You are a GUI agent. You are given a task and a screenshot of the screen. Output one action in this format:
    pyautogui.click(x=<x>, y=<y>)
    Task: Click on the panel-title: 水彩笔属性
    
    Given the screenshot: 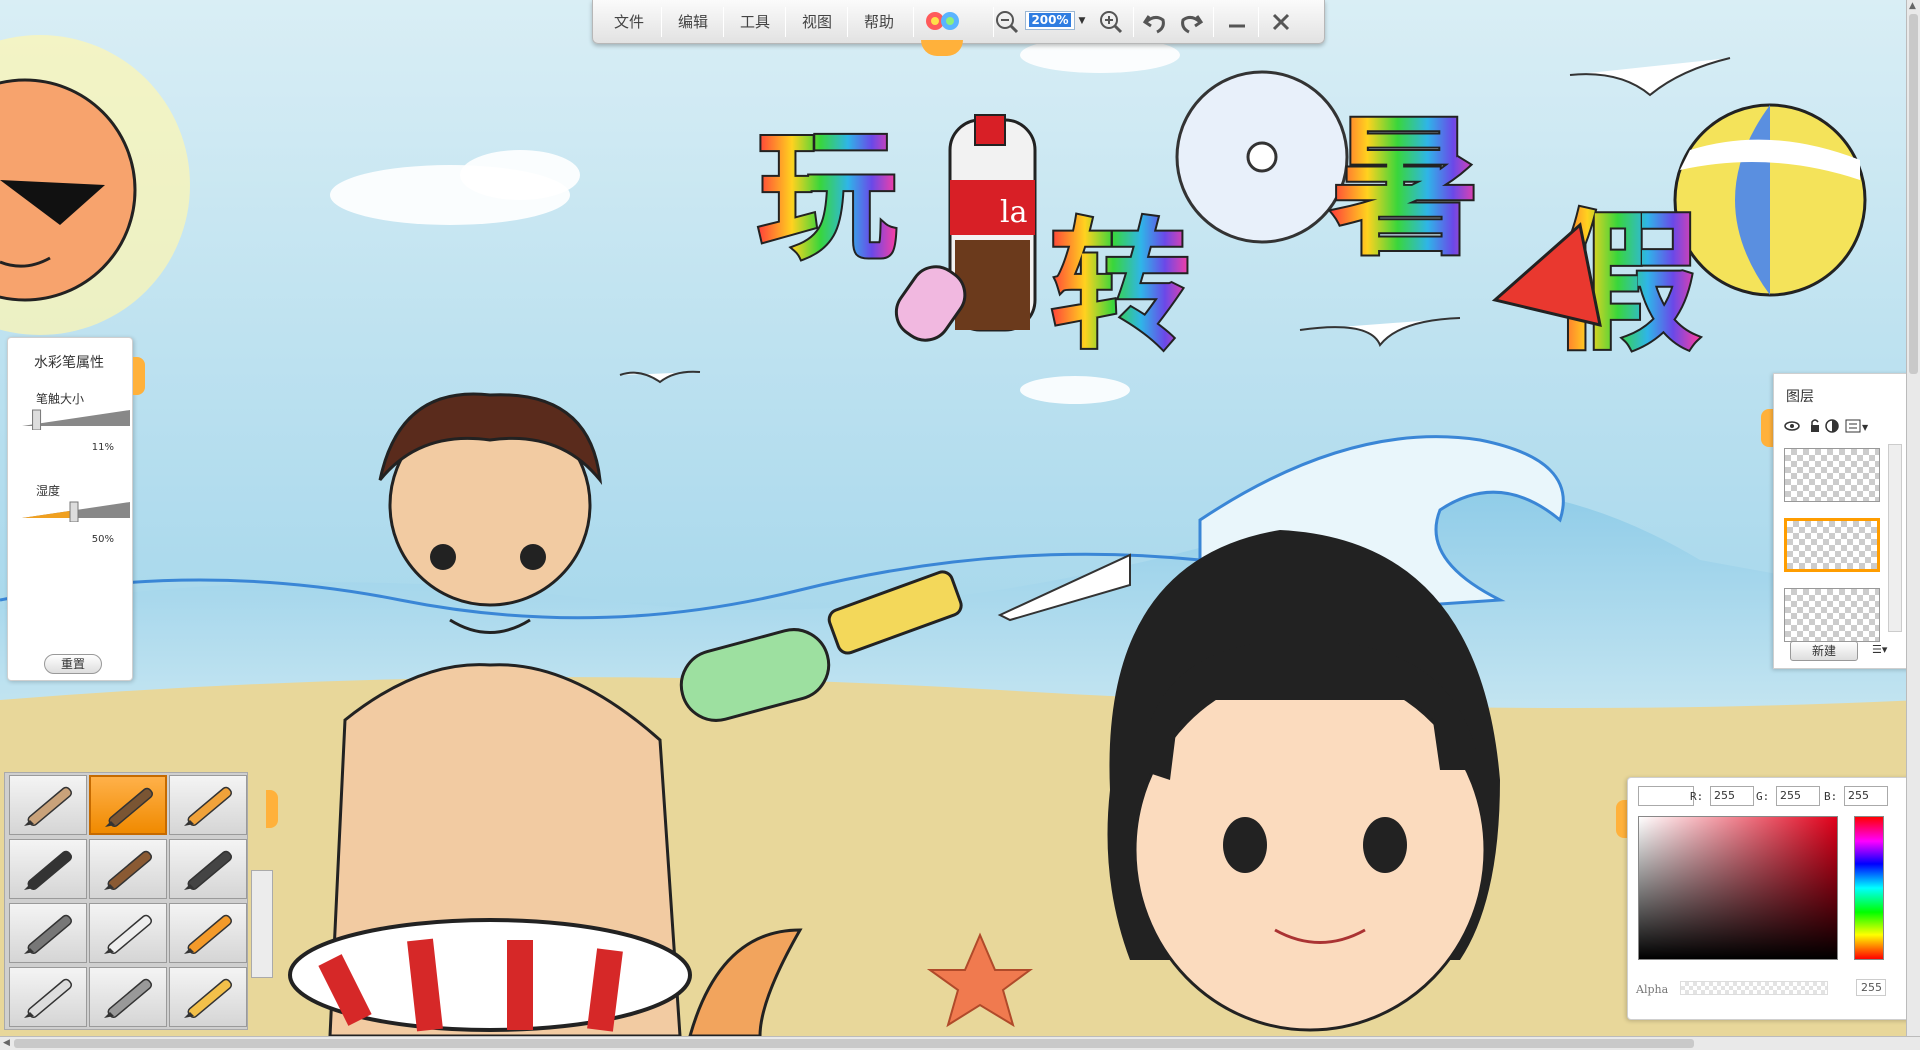 What is the action you would take?
    pyautogui.click(x=69, y=363)
    